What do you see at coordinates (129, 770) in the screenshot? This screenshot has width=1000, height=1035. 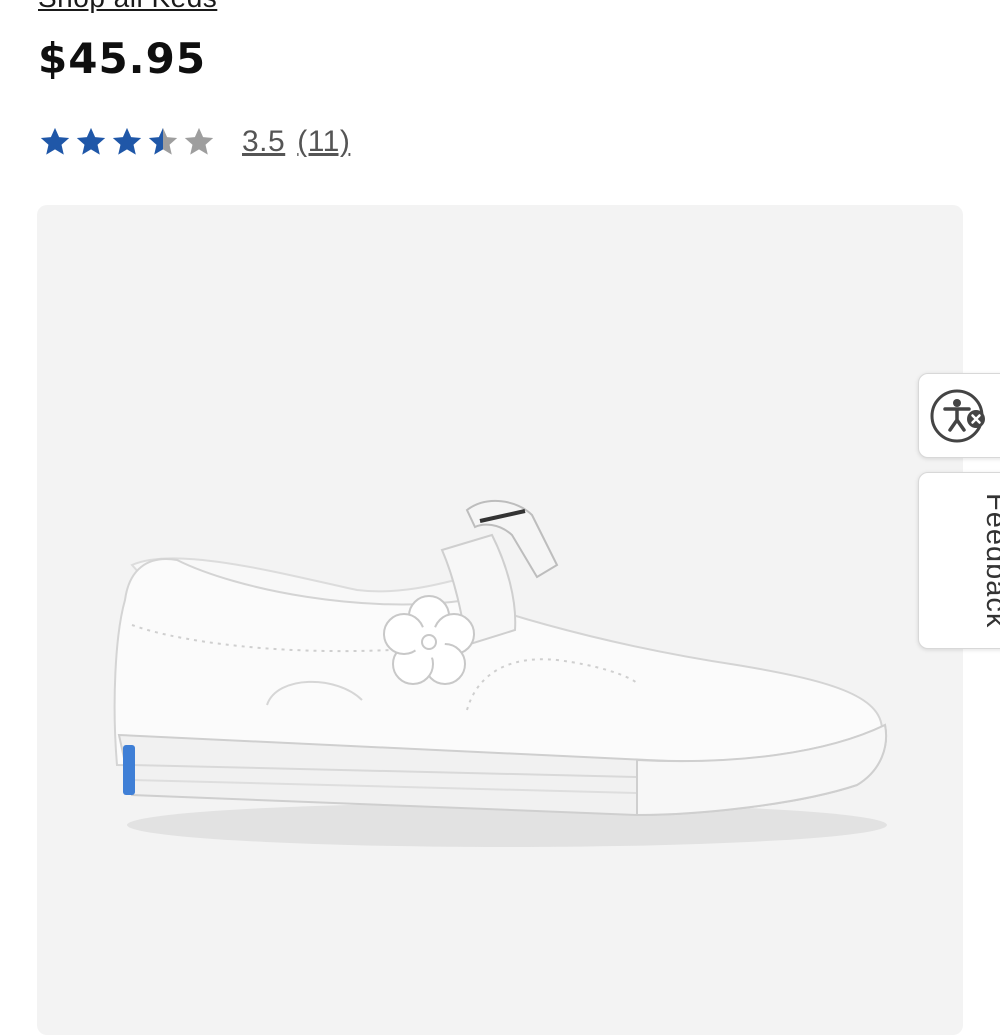 I see `keds-logo-tag` at bounding box center [129, 770].